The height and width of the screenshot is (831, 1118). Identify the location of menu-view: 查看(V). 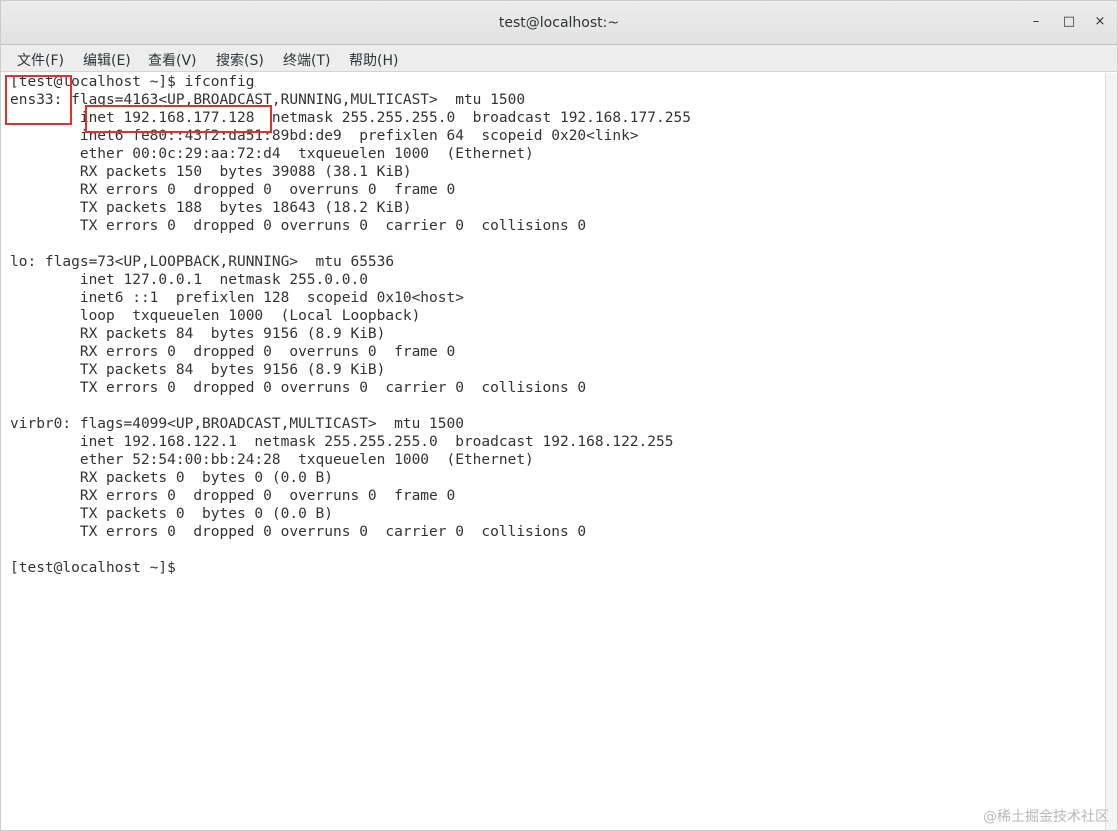
(172, 60).